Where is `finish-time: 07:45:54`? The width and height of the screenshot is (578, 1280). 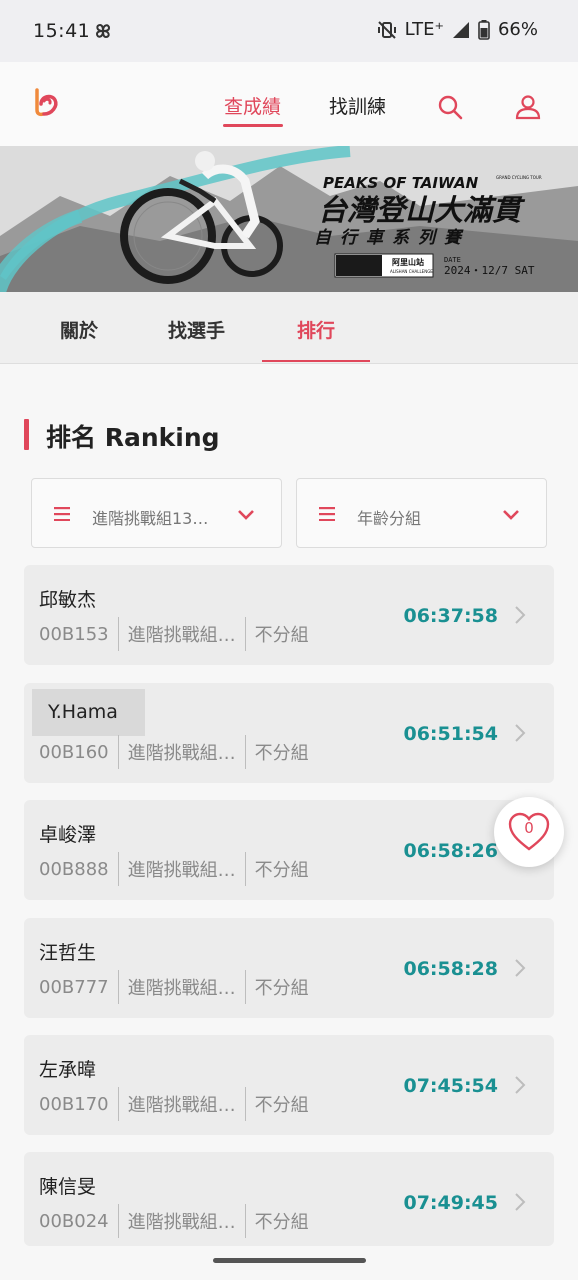
finish-time: 07:45:54 is located at coordinates (450, 1086).